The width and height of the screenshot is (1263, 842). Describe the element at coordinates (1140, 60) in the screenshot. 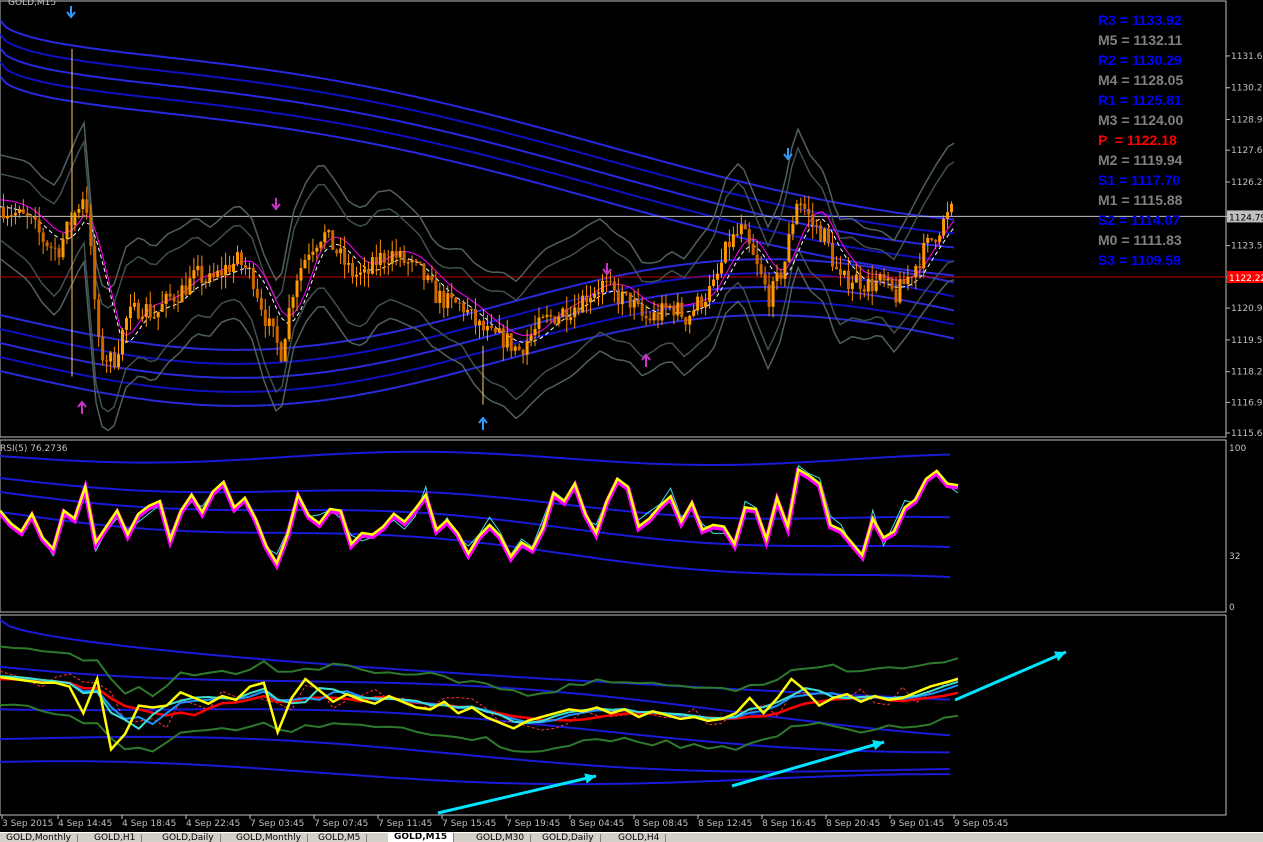

I see `pivot-level-r2: R2 = 1130.29` at that location.